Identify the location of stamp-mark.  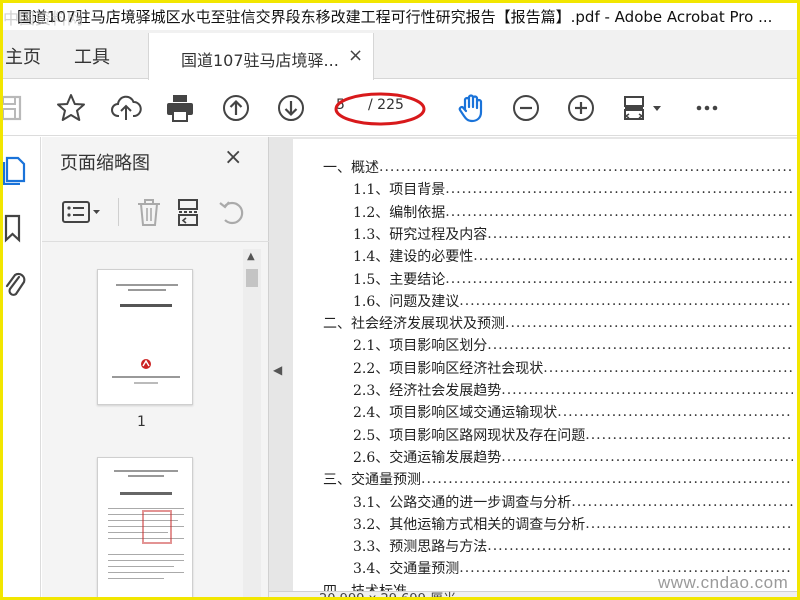
(157, 527).